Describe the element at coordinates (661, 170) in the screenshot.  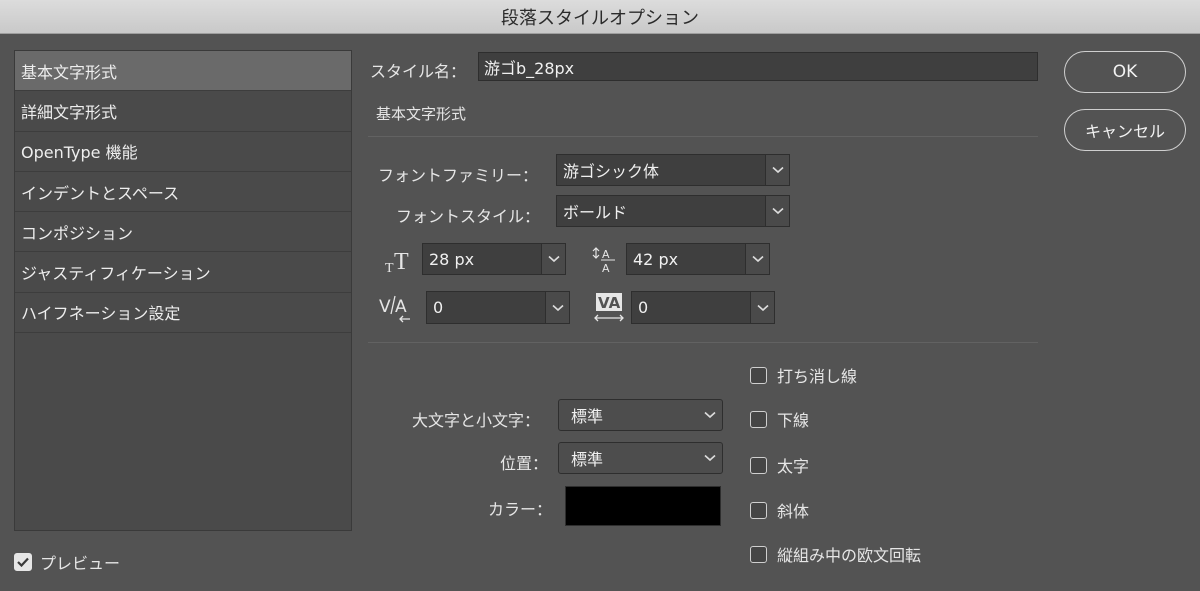
I see `font-family-value: 游ゴシック体` at that location.